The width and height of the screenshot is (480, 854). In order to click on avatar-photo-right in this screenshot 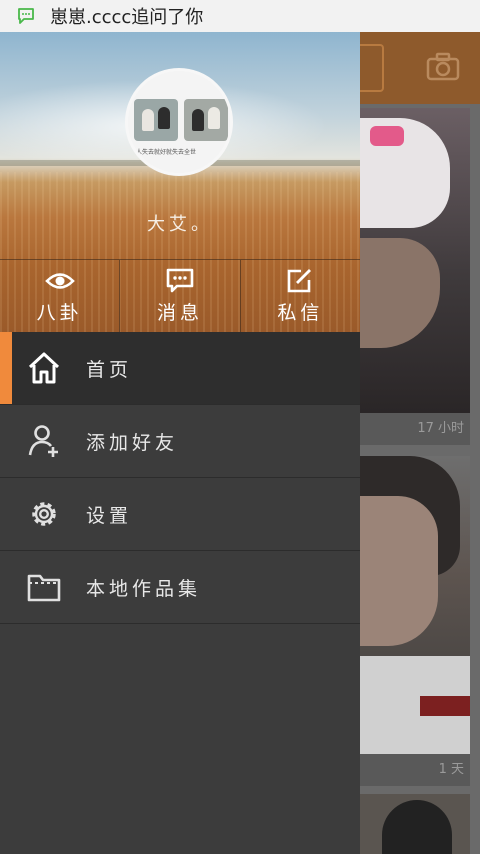, I will do `click(206, 120)`.